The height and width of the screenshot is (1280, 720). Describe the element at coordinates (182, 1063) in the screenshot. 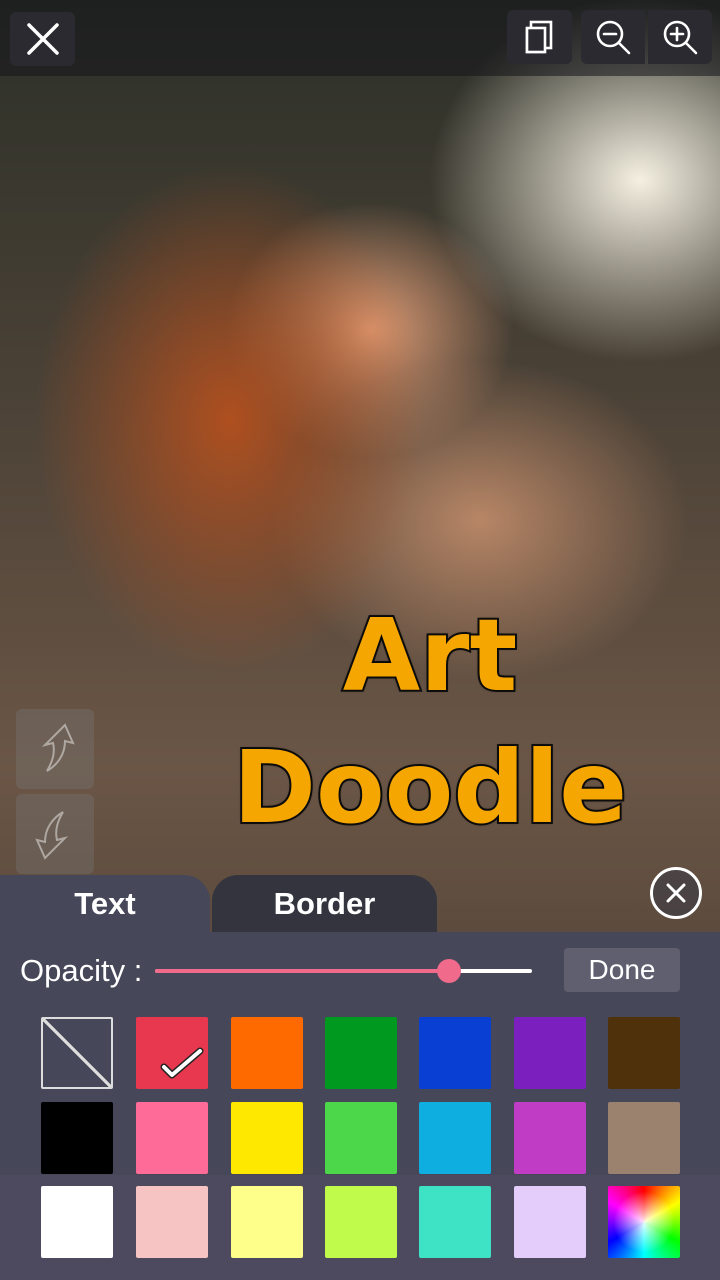

I see `checkmark-icon` at that location.